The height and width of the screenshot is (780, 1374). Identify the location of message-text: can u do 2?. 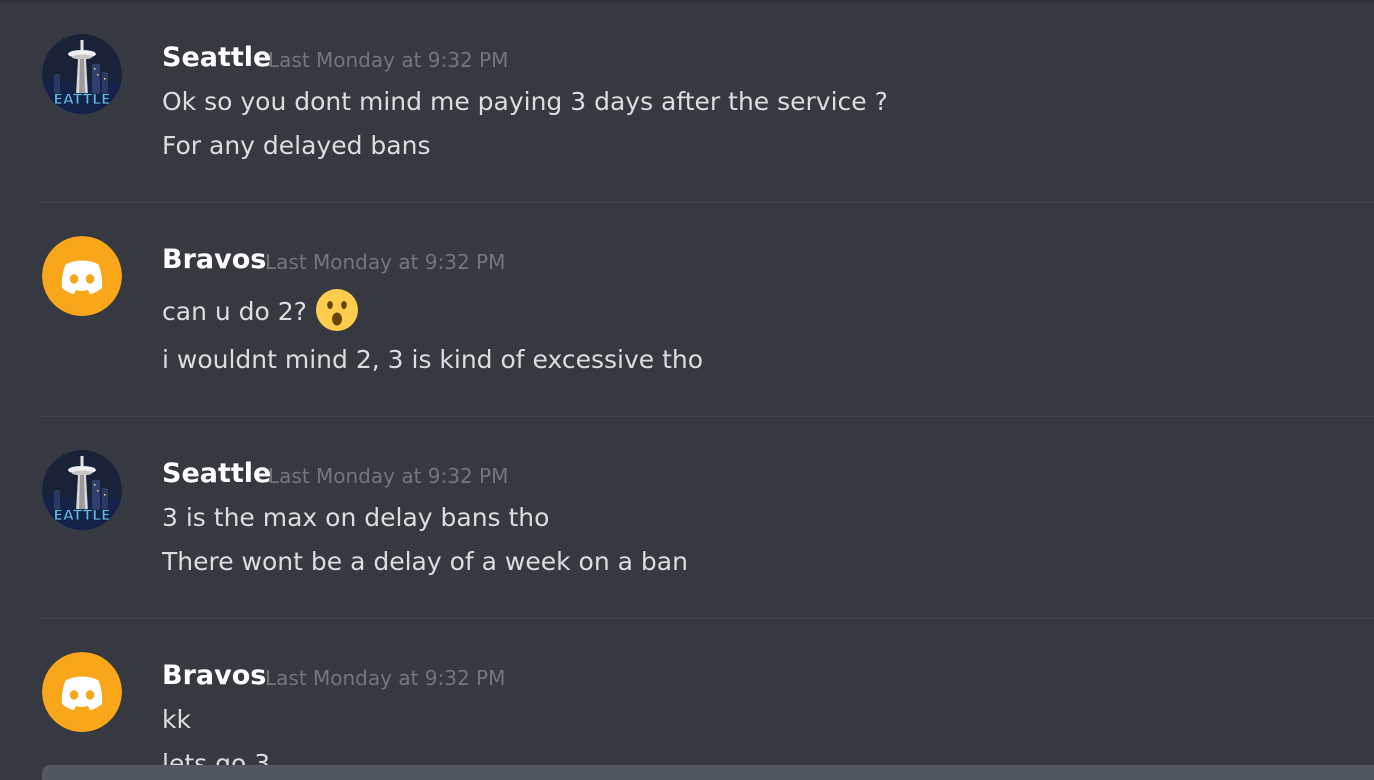
(234, 311).